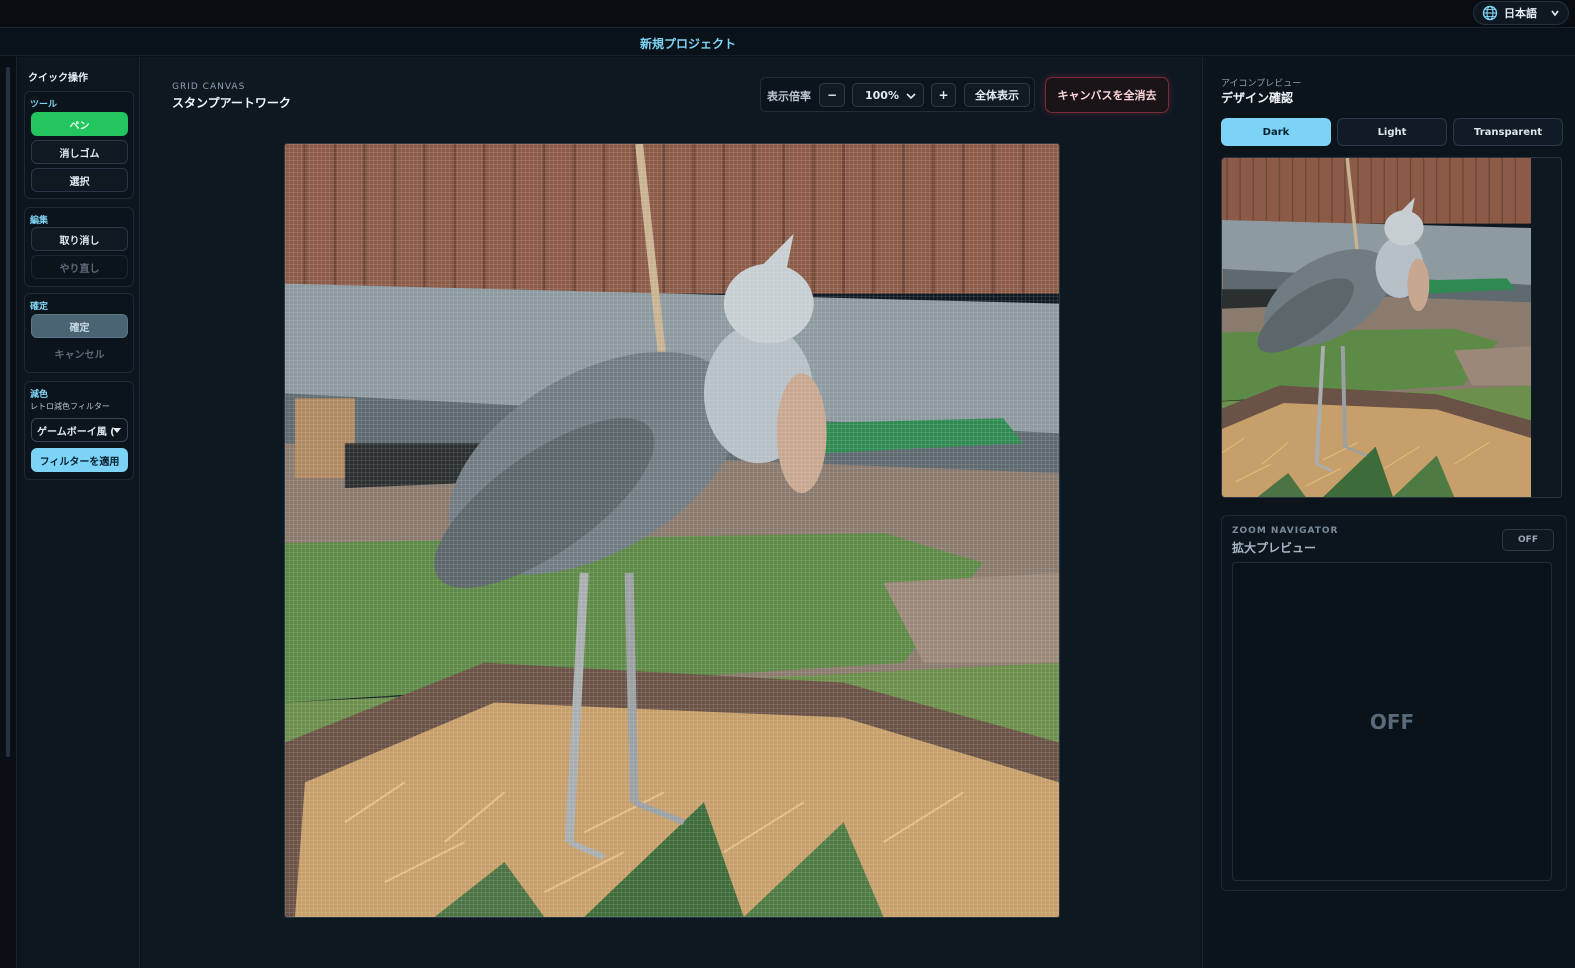  I want to click on fit-view-button: 全体表示, so click(997, 95).